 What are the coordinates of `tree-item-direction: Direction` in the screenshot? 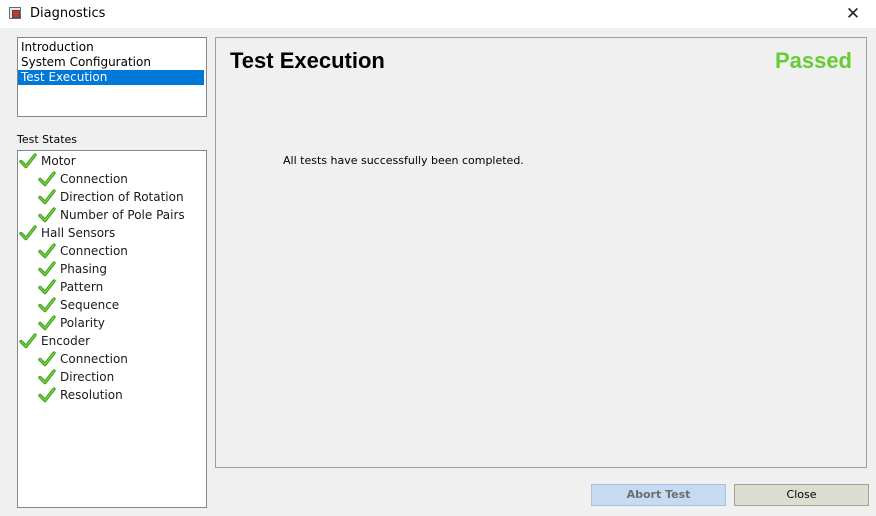 It's located at (112, 377).